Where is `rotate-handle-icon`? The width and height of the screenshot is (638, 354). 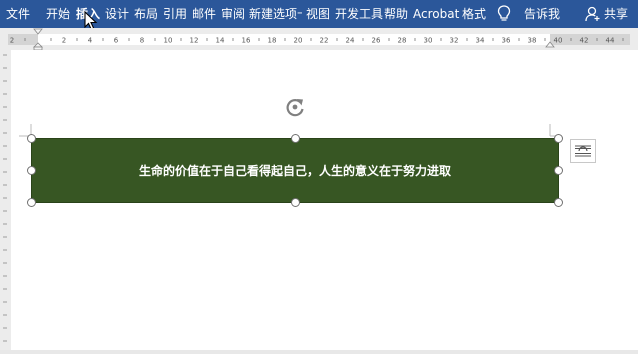 rotate-handle-icon is located at coordinates (295, 109).